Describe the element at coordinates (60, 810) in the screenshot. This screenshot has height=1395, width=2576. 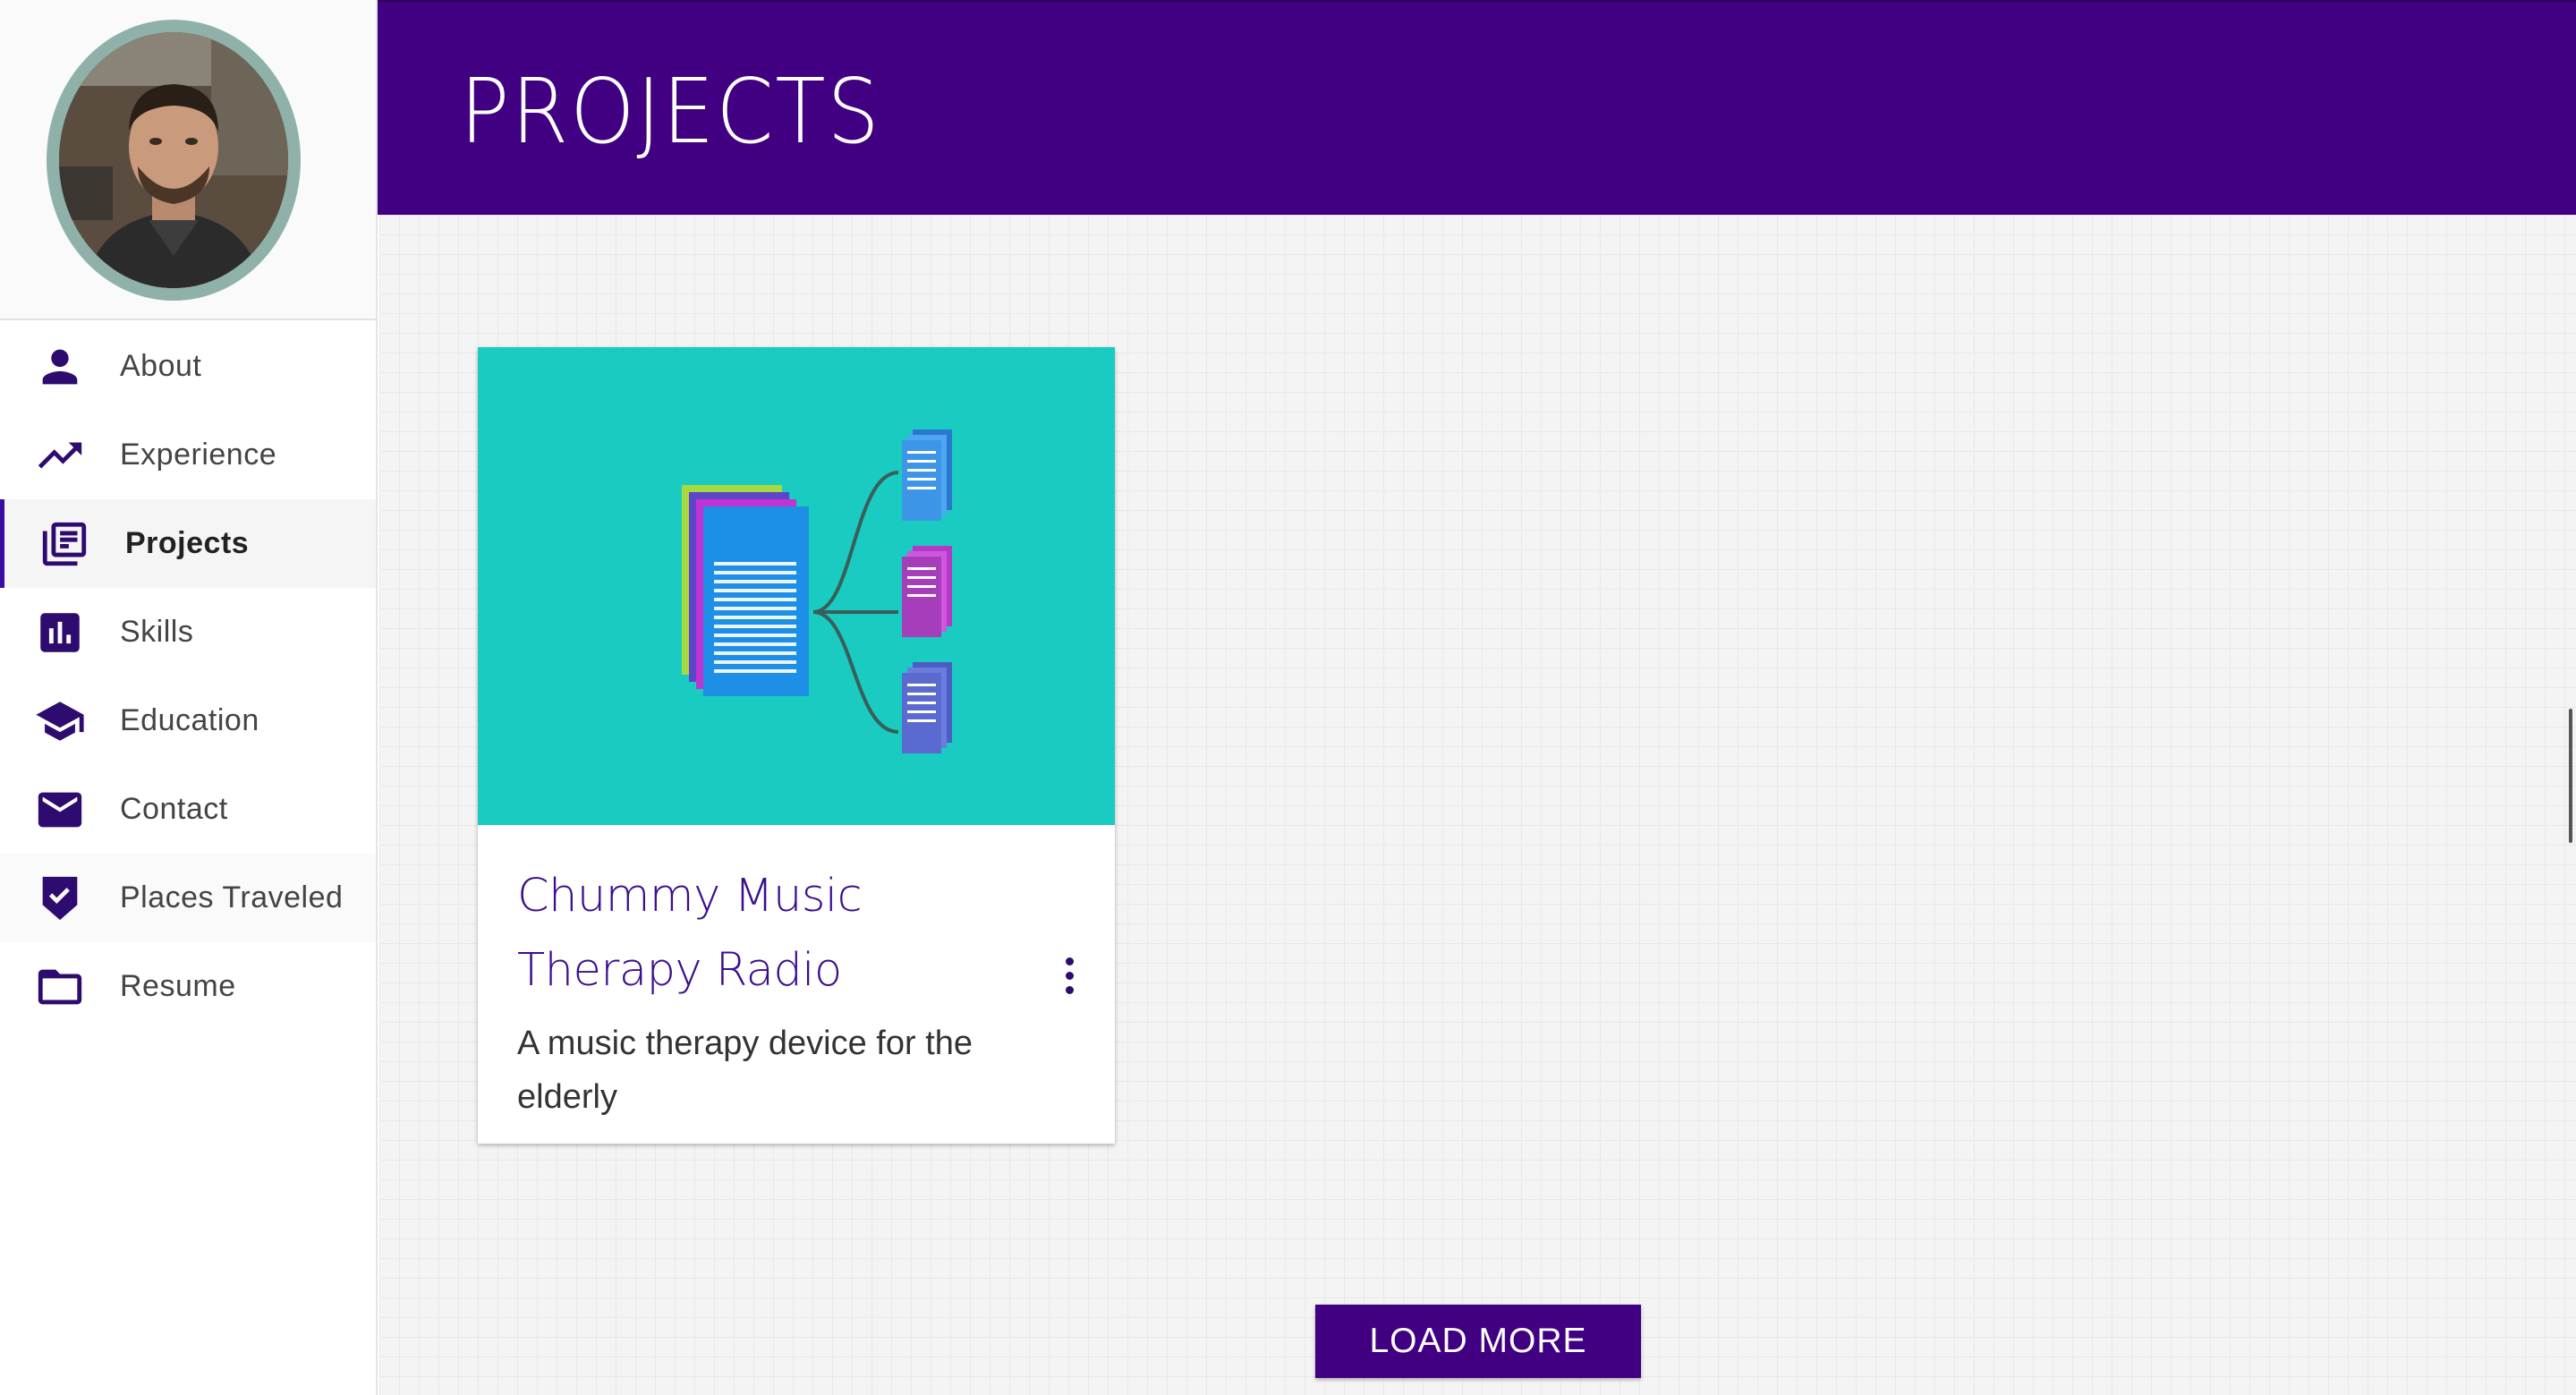
I see `mail-icon` at that location.